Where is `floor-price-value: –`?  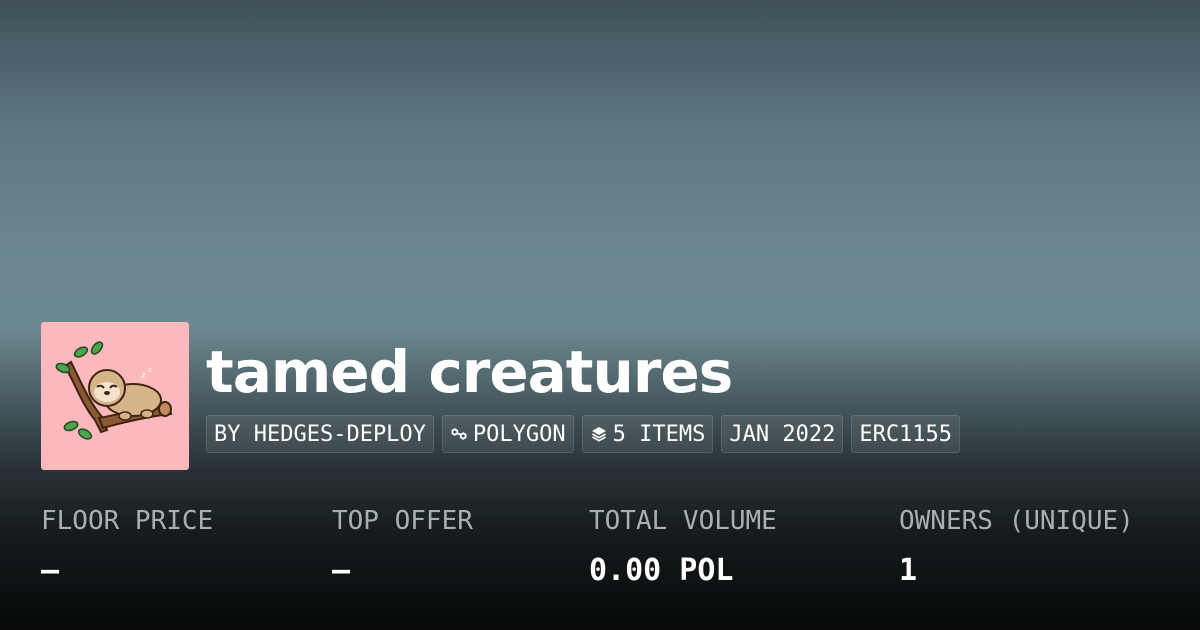
floor-price-value: – is located at coordinates (50, 570).